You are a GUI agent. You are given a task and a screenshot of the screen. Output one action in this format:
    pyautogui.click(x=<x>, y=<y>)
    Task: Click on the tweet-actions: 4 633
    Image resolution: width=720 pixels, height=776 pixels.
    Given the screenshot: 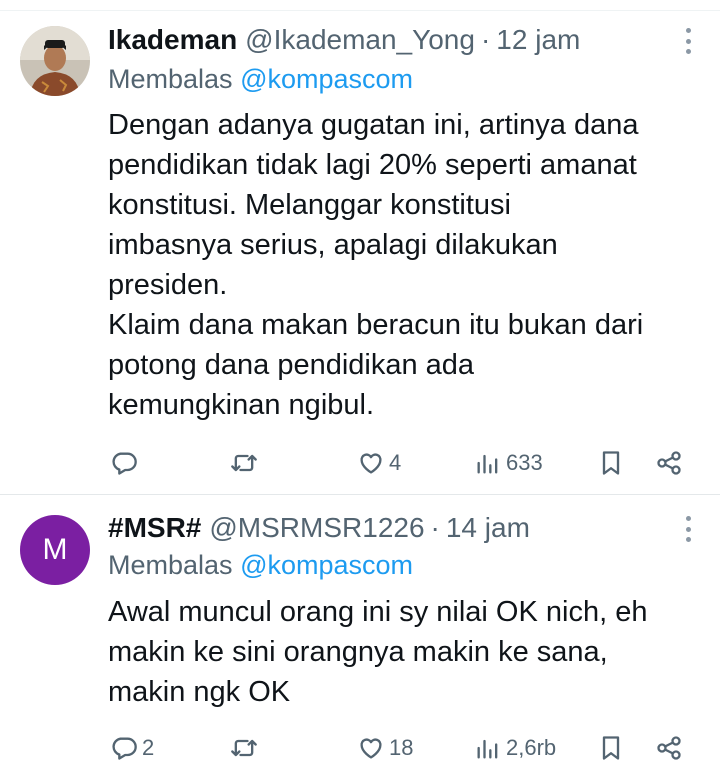 What is the action you would take?
    pyautogui.click(x=360, y=463)
    